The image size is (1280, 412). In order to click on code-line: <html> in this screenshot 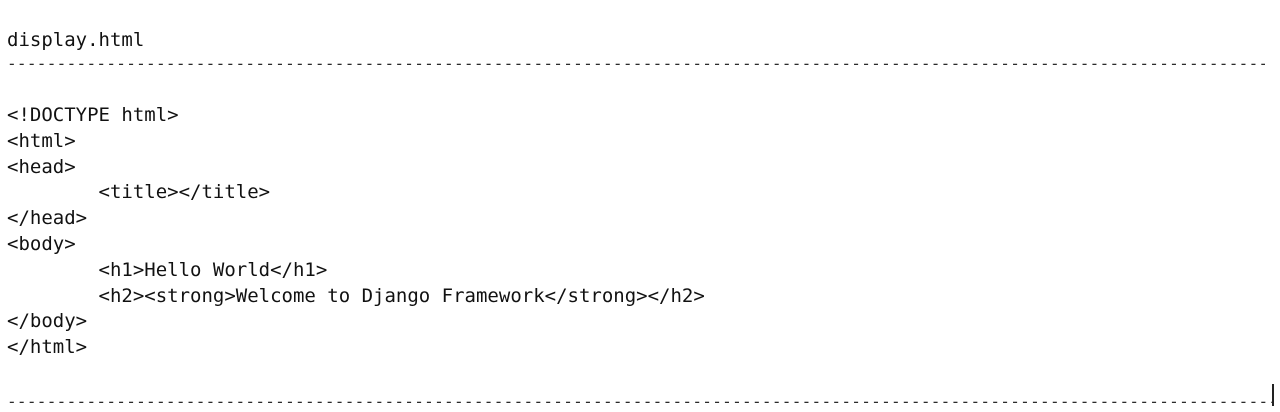, I will do `click(41, 140)`.